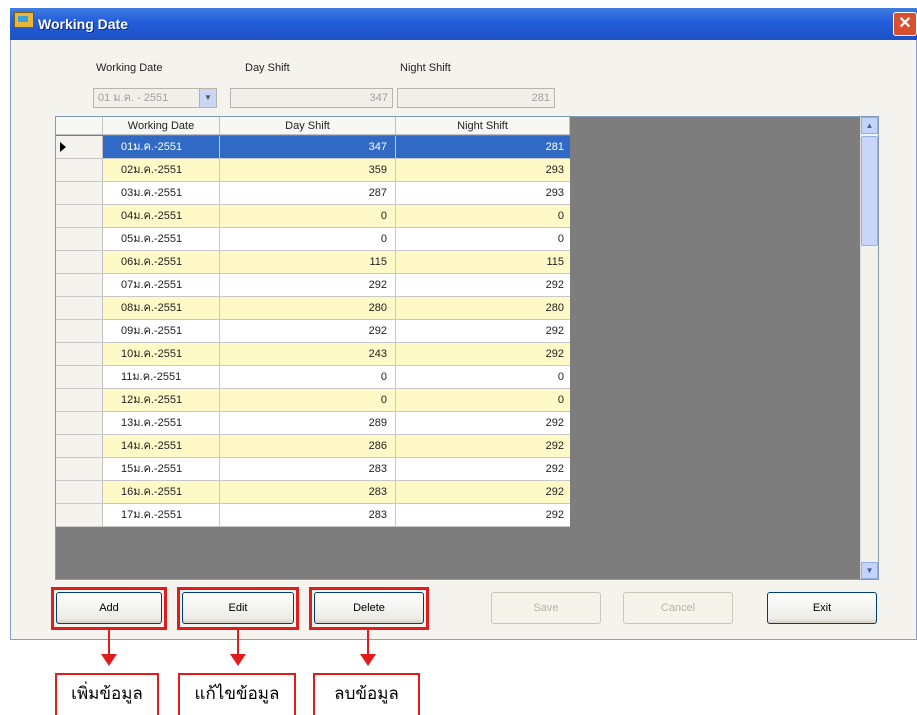  What do you see at coordinates (161, 492) in the screenshot?
I see `cell-working-date: 16ม.ค.-2551` at bounding box center [161, 492].